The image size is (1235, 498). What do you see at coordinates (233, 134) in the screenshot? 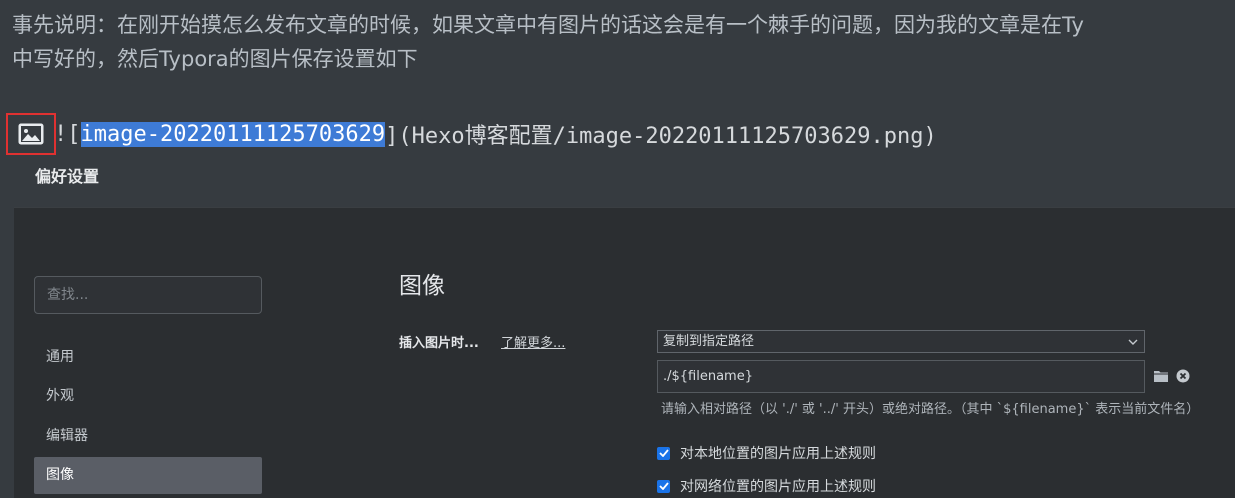
I see `markdown-alt-text-selected: image-20220111125703629` at bounding box center [233, 134].